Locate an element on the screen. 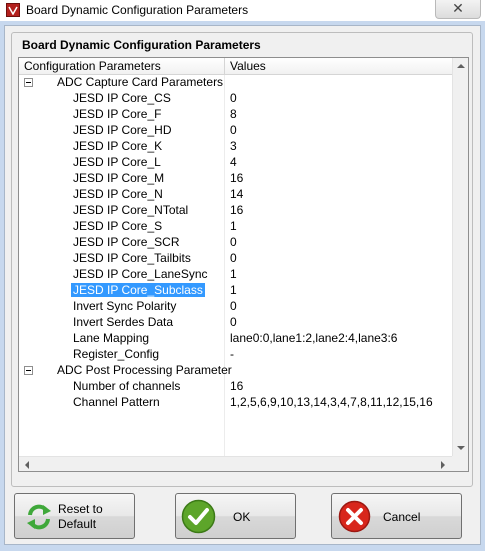  scroll-corner is located at coordinates (460, 463).